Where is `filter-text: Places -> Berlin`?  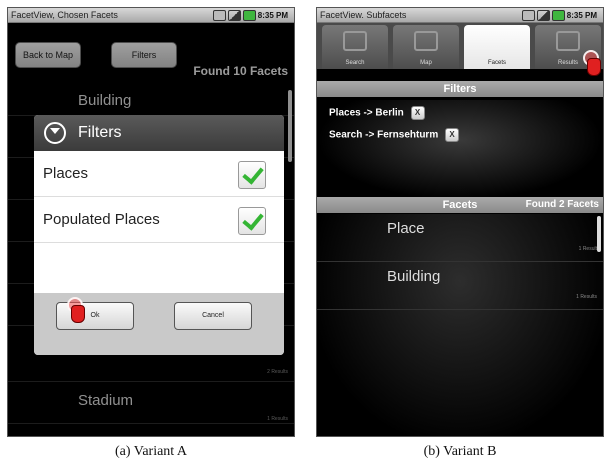 filter-text: Places -> Berlin is located at coordinates (366, 113).